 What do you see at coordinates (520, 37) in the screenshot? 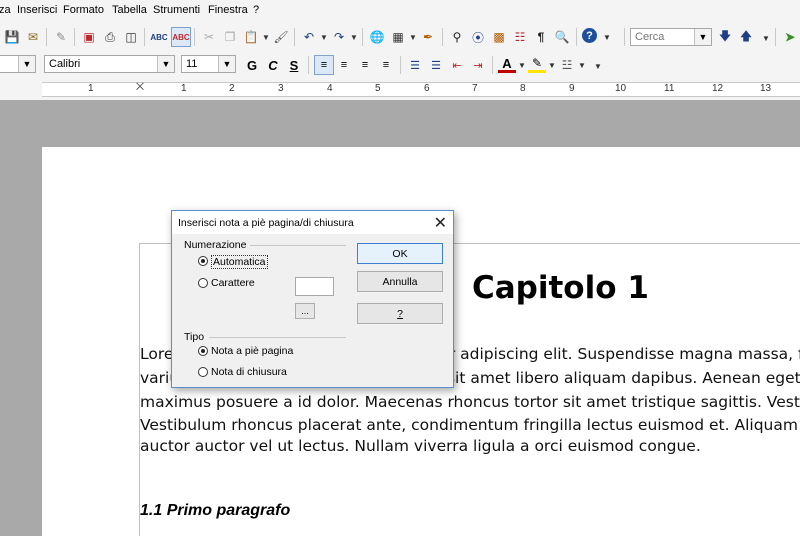
I see `data-sources-icon: ☷` at bounding box center [520, 37].